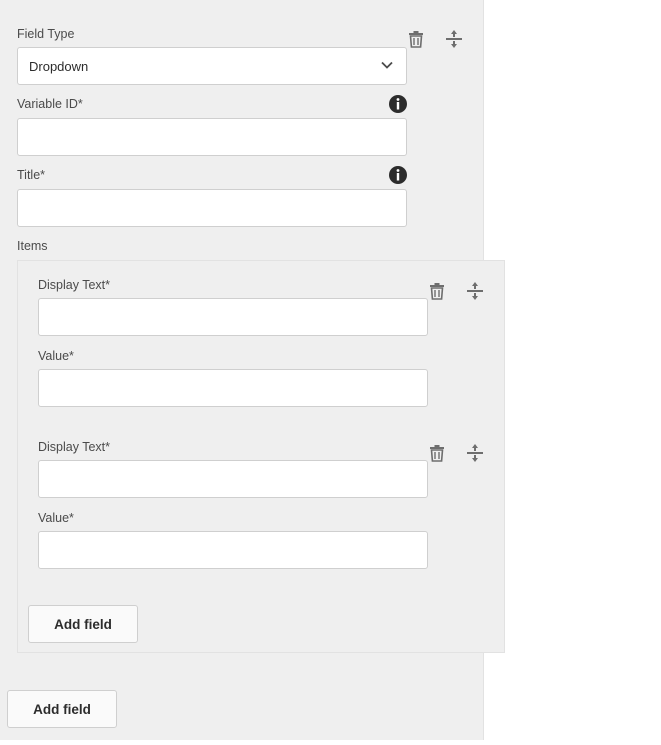 The height and width of the screenshot is (745, 661). I want to click on field-type-selected: Dropdown, so click(59, 66).